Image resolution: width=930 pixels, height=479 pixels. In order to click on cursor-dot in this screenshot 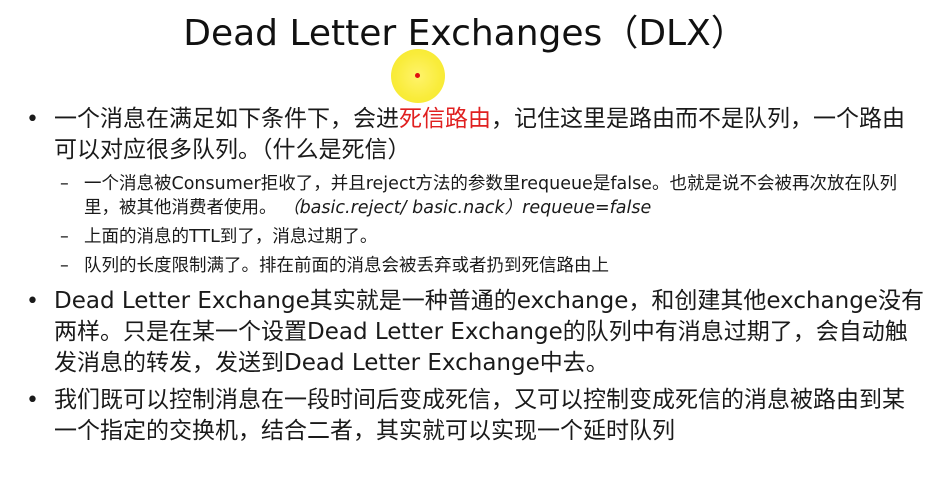, I will do `click(417, 75)`.